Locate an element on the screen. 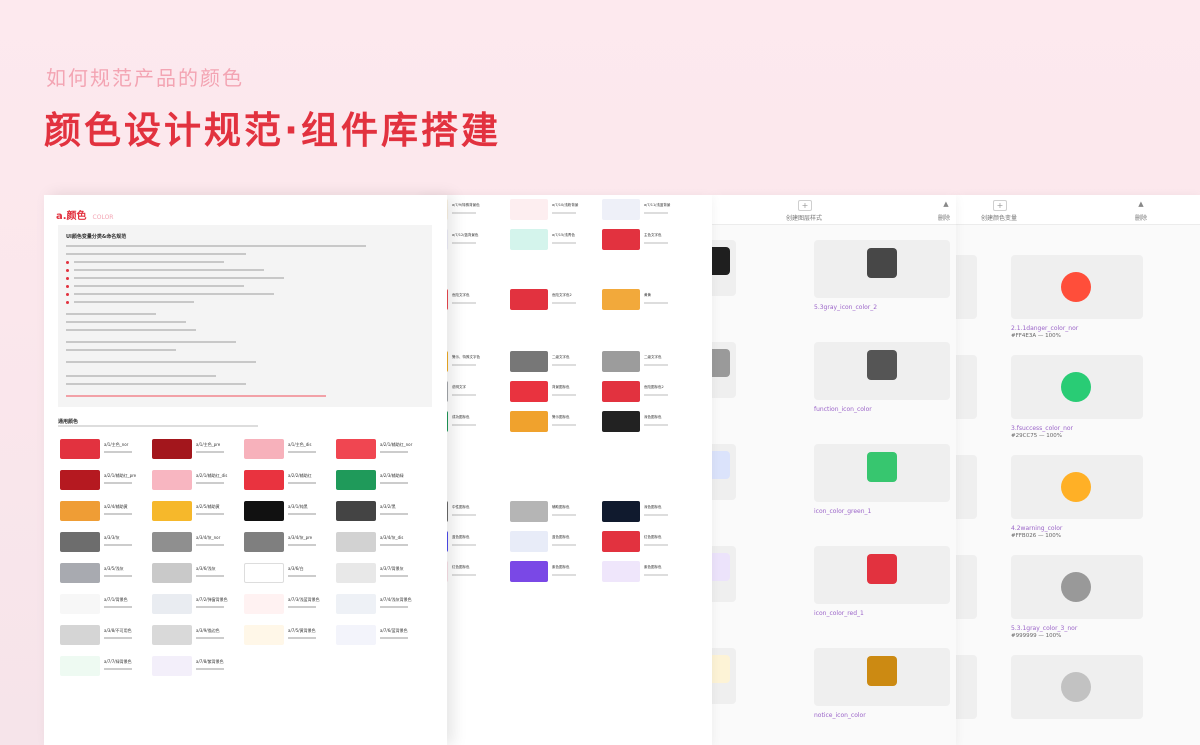  swatch-label: a/7/3/浅蓝背景色 is located at coordinates (304, 599).